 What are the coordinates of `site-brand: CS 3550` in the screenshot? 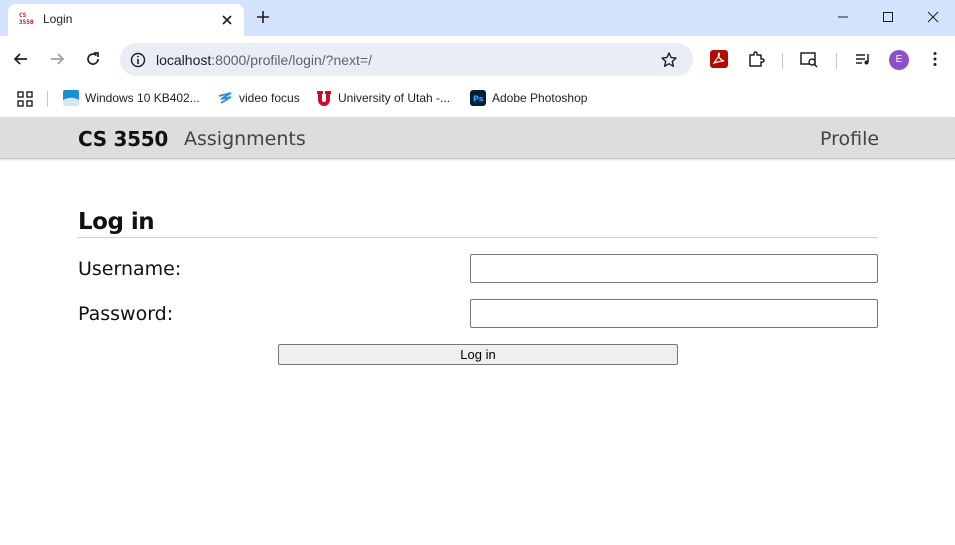 It's located at (123, 139).